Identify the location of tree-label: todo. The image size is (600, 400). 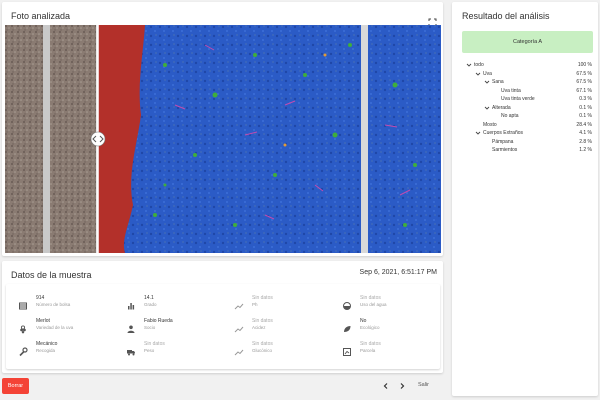
(479, 65).